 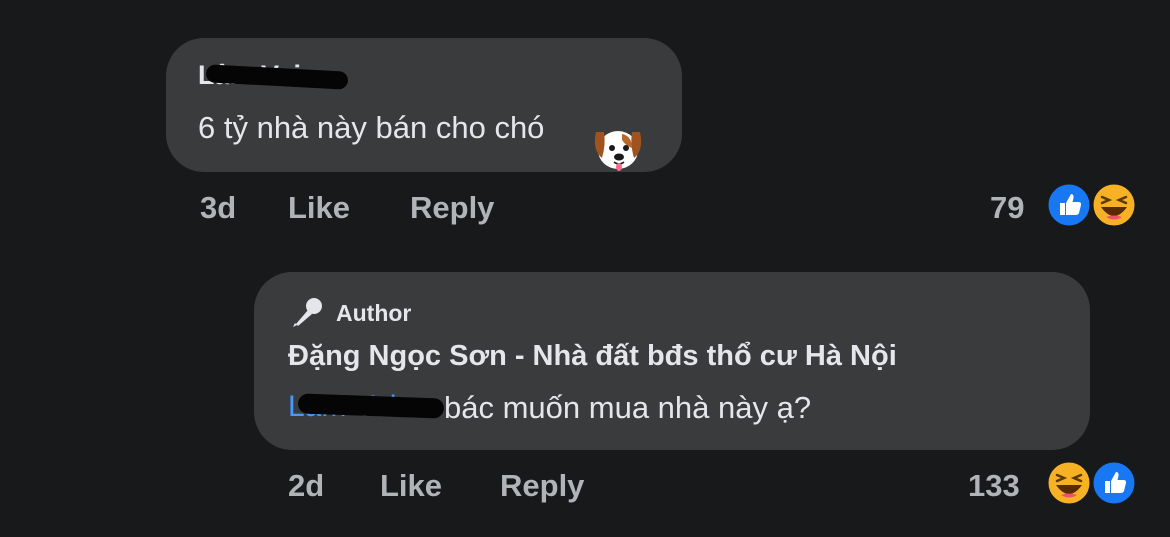 What do you see at coordinates (307, 312) in the screenshot?
I see `microphone-icon` at bounding box center [307, 312].